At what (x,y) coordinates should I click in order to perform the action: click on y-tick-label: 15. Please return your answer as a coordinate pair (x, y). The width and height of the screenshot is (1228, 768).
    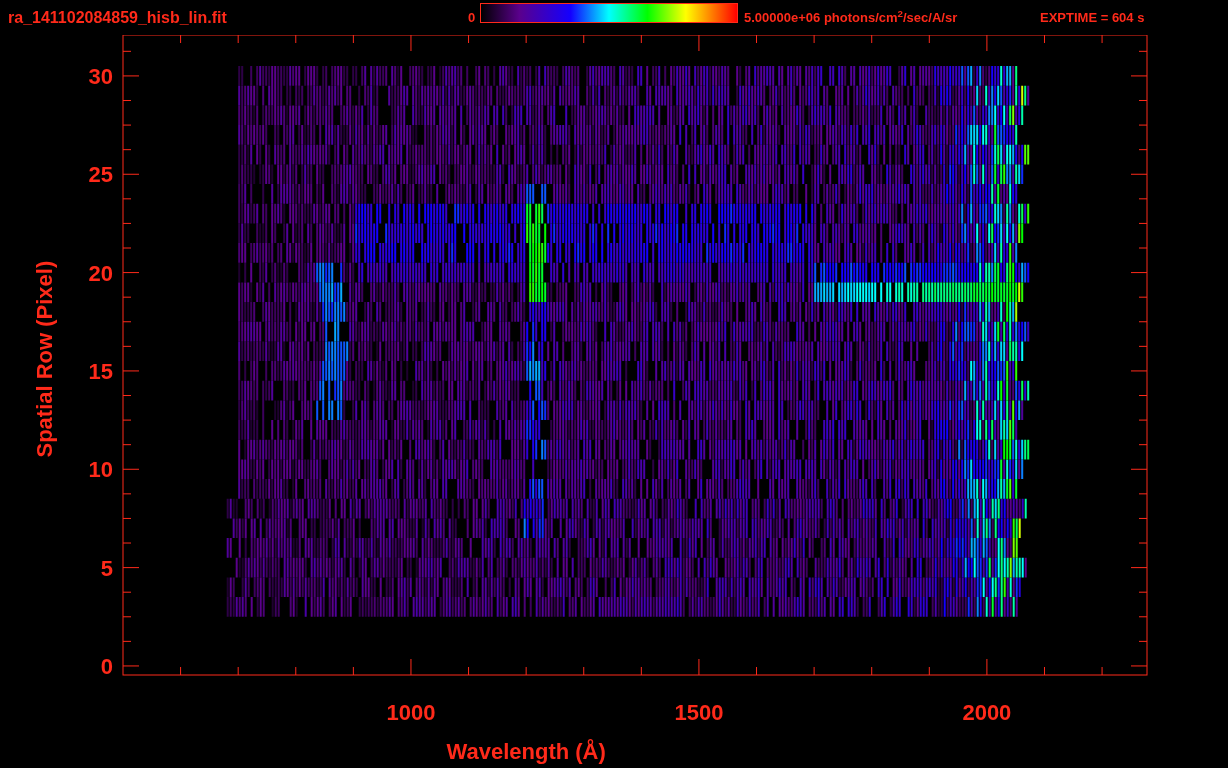
    Looking at the image, I should click on (100, 371).